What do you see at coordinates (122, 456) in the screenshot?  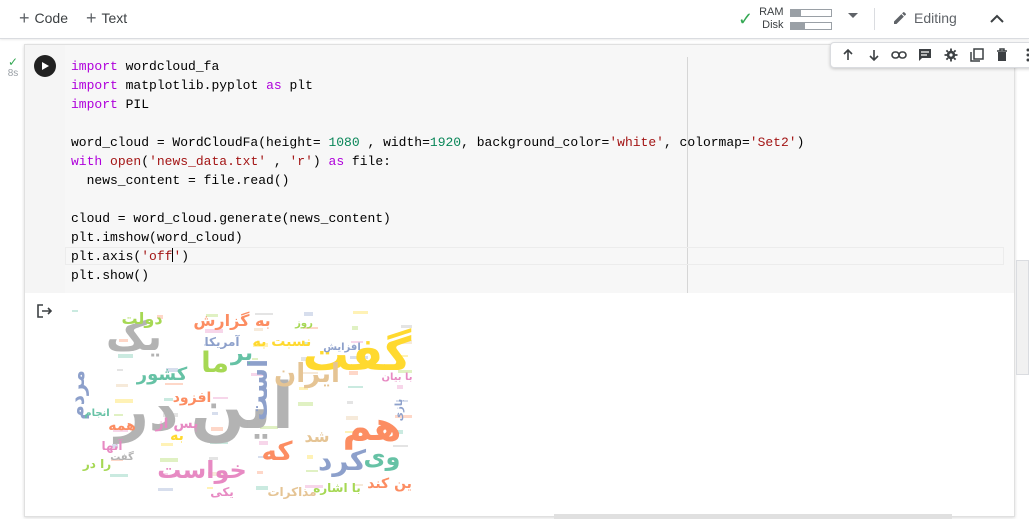 I see `wordcloud-word: گفت` at bounding box center [122, 456].